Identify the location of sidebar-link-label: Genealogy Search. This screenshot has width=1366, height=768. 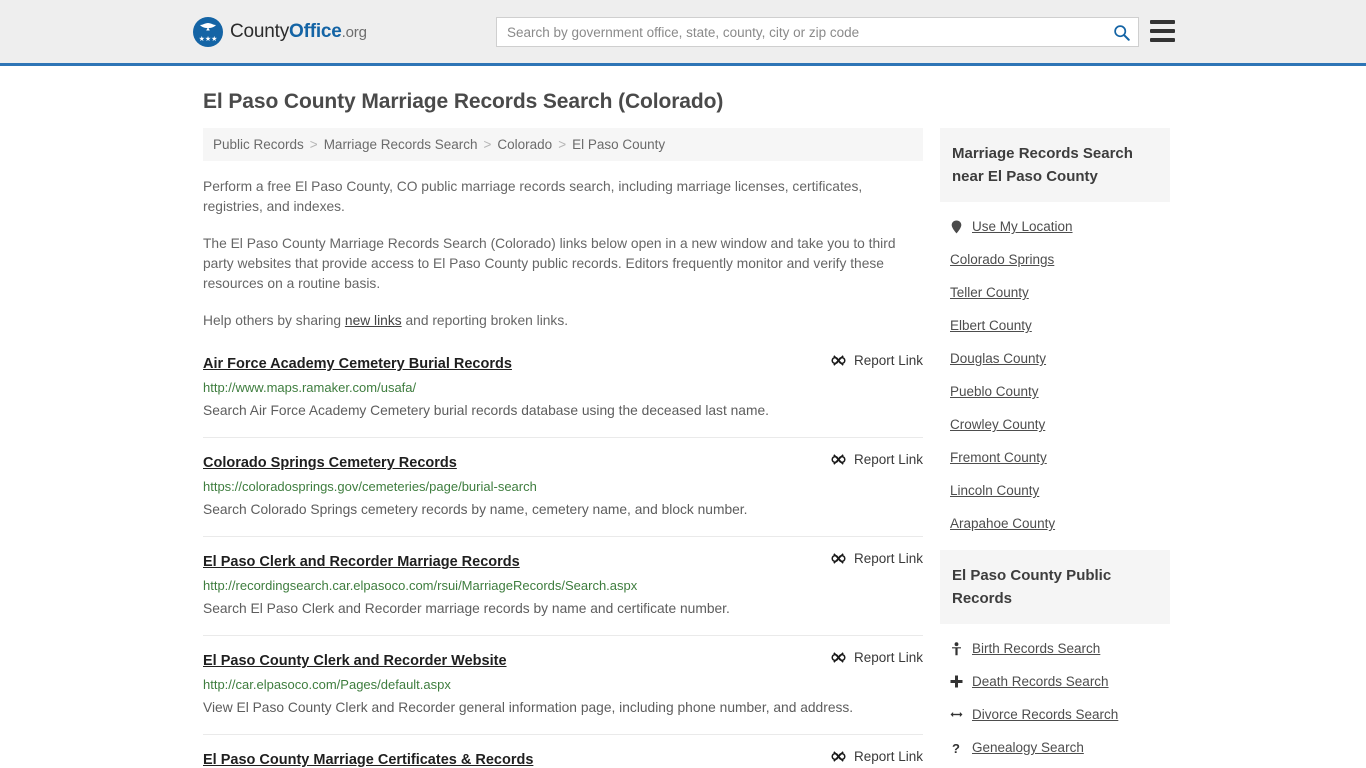
(1028, 747).